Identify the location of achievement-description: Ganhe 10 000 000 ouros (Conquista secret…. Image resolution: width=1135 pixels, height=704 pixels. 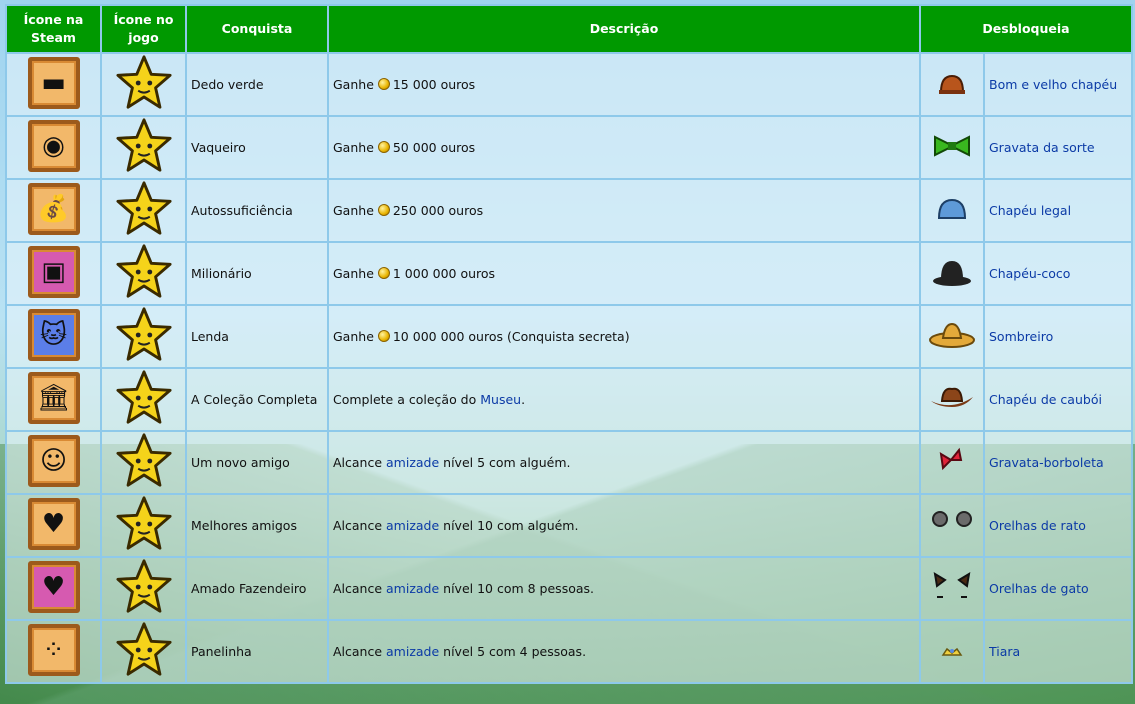
(624, 336).